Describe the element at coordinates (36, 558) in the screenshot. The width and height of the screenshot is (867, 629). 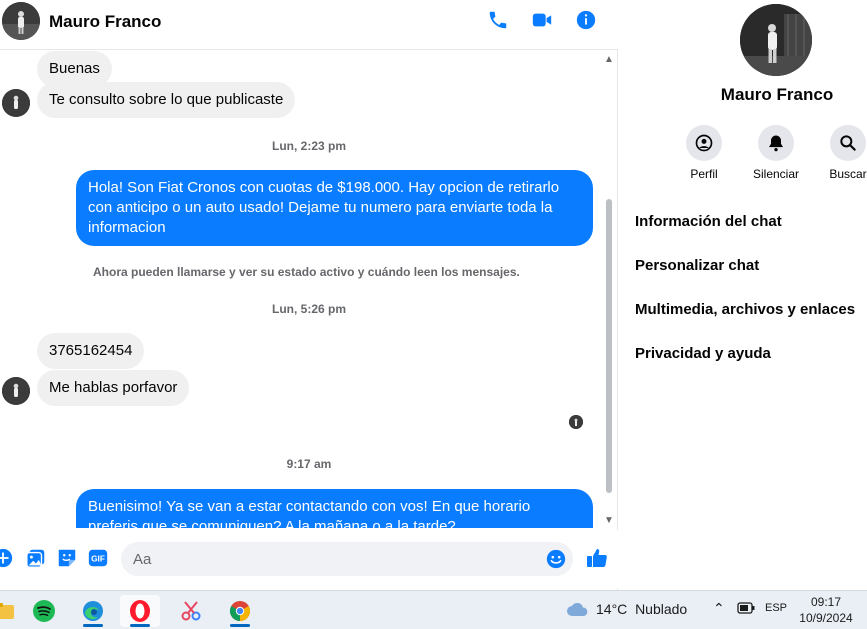
I see `photo-gallery-icon` at that location.